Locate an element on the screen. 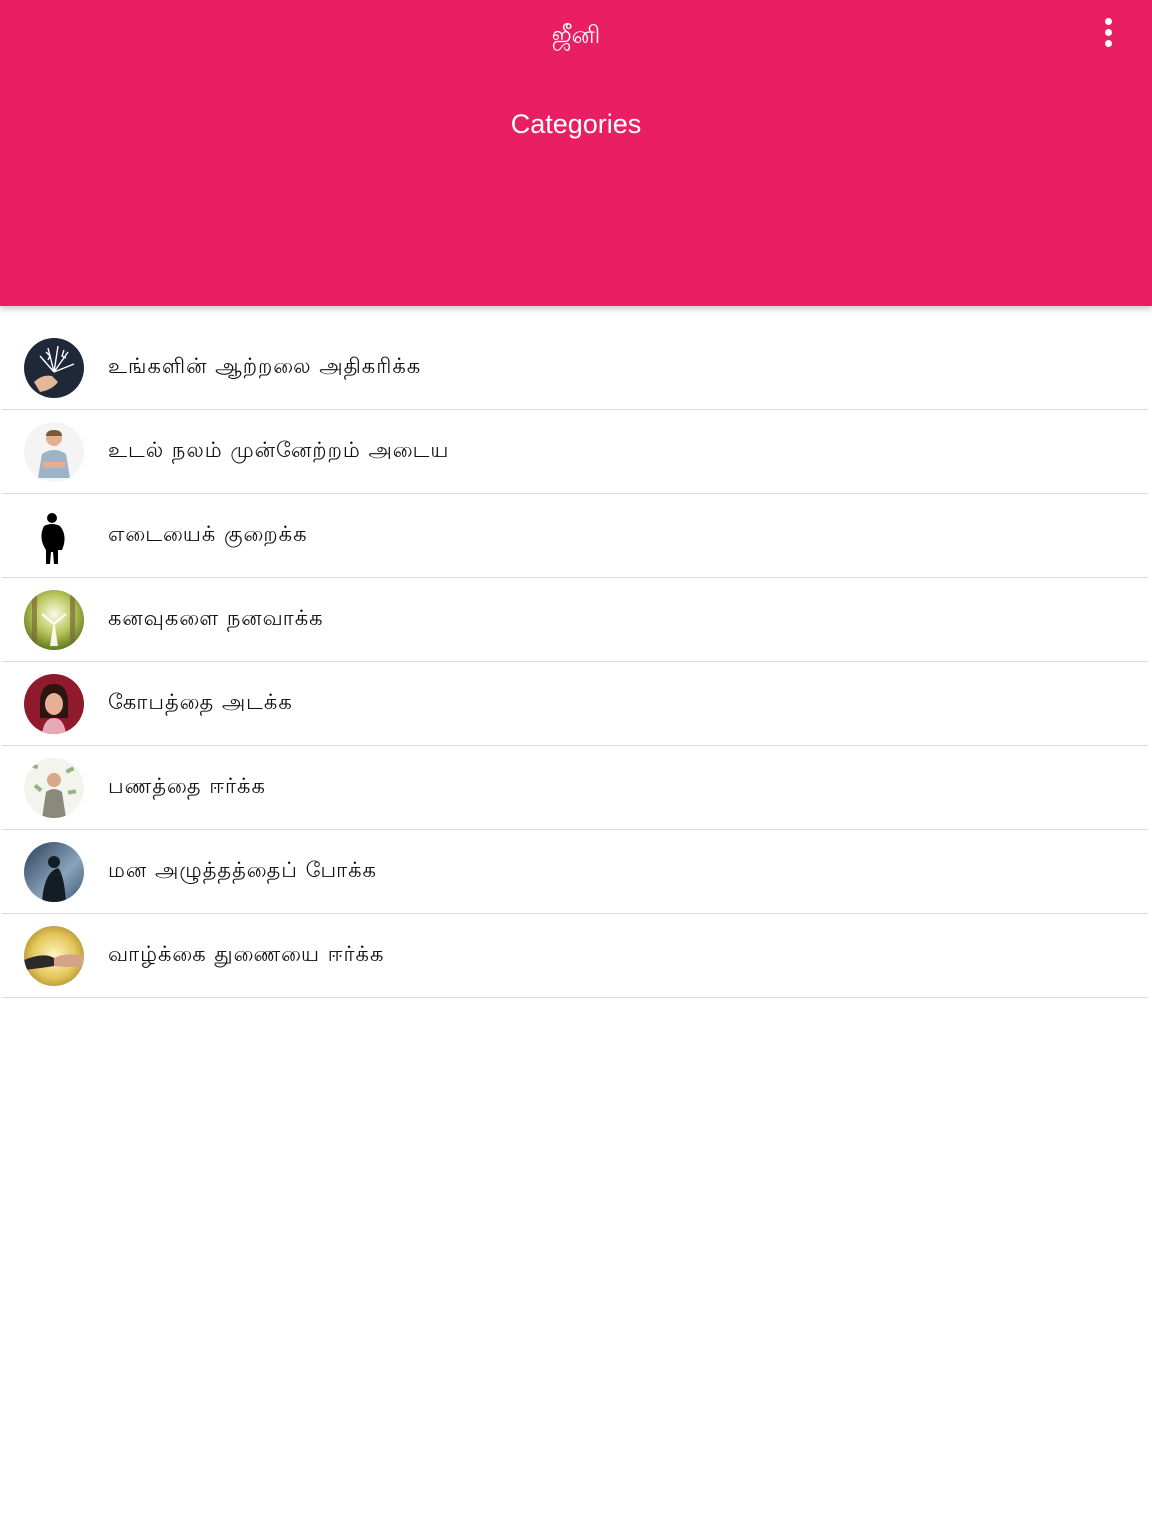 The height and width of the screenshot is (1536, 1152). list-item-label: மன அழுத்தத்தைப் போக்க is located at coordinates (242, 870).